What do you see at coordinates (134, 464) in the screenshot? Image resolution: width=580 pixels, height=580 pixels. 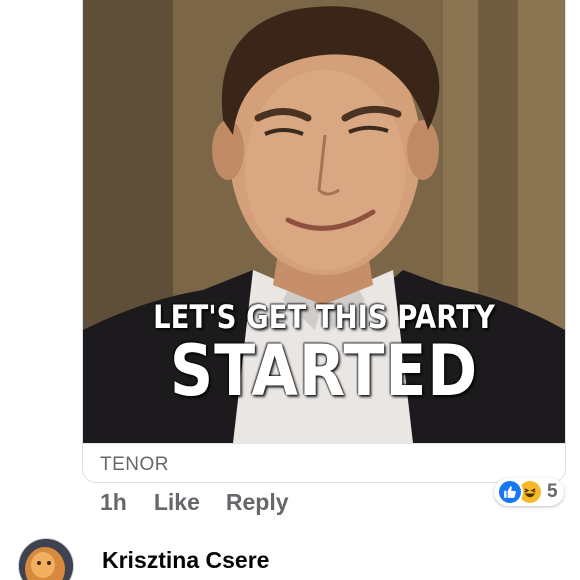 I see `gif-source-label: TENOR` at bounding box center [134, 464].